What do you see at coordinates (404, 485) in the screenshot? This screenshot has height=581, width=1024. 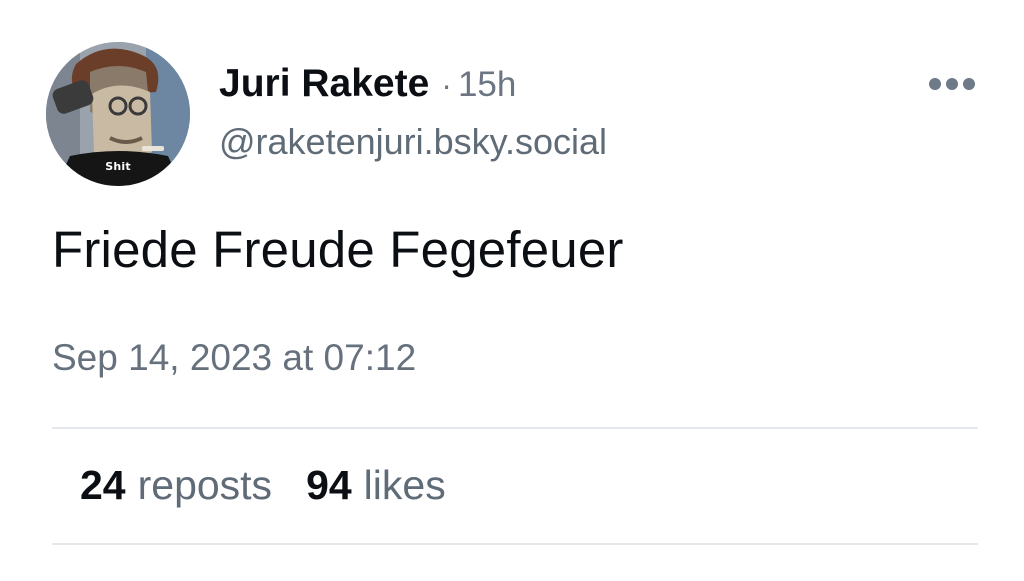 I see `likes-label: likes` at bounding box center [404, 485].